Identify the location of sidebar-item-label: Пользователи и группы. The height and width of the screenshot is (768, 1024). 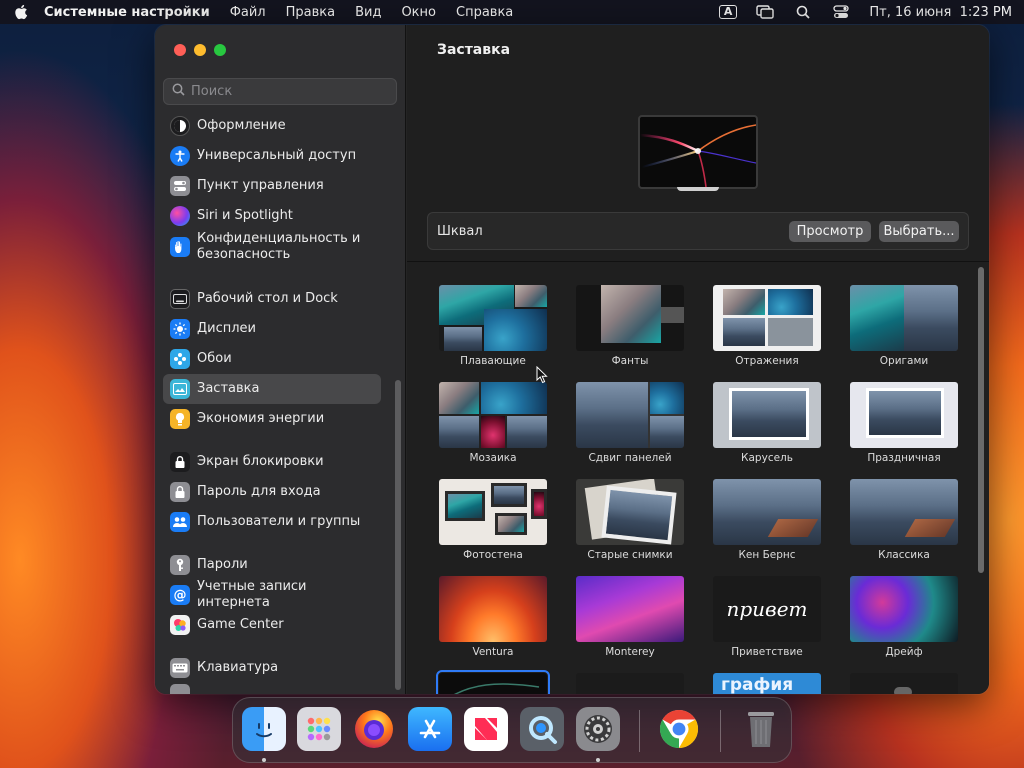
(279, 521).